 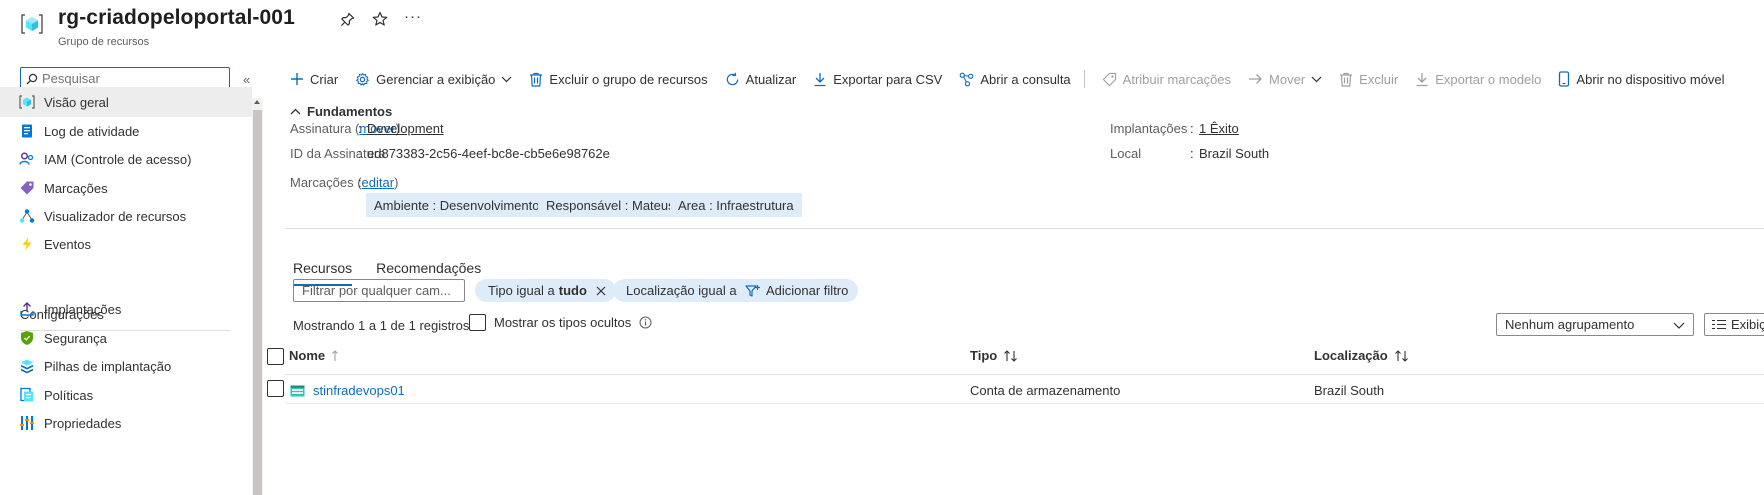 I want to click on table-row-name: stinfradevops01, so click(x=347, y=390).